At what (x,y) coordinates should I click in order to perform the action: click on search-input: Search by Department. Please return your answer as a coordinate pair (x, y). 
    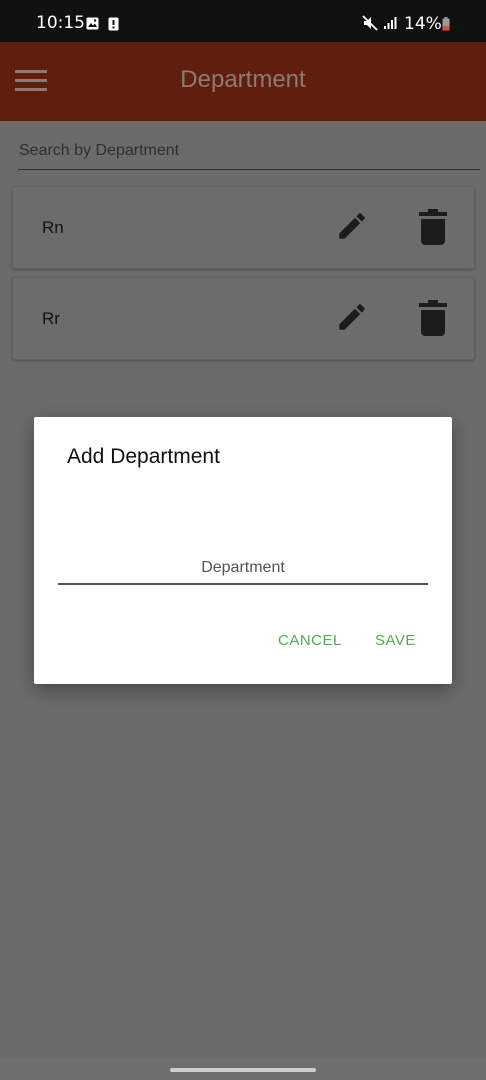
    Looking at the image, I should click on (249, 156).